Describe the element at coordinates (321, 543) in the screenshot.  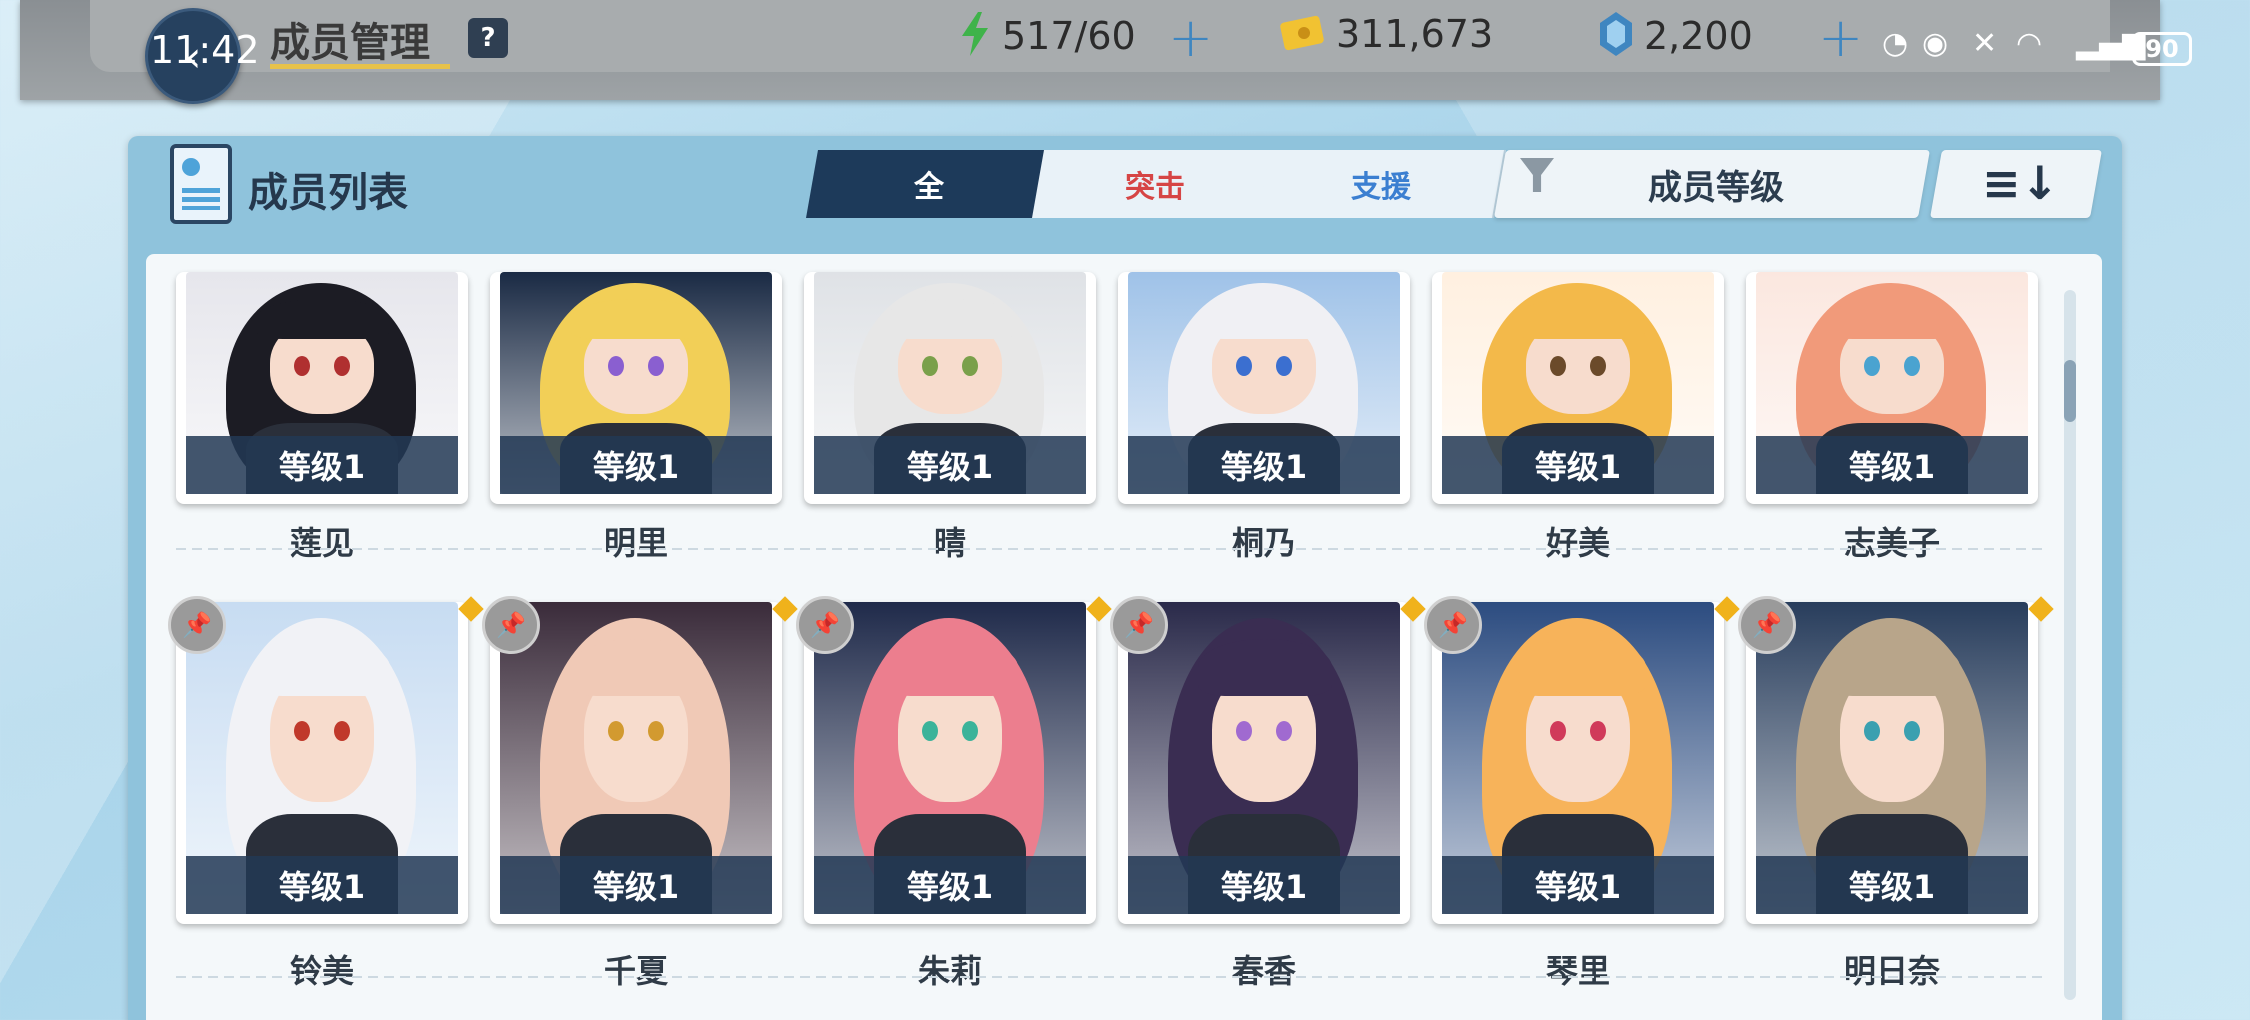
I see `member-name: 莲见` at that location.